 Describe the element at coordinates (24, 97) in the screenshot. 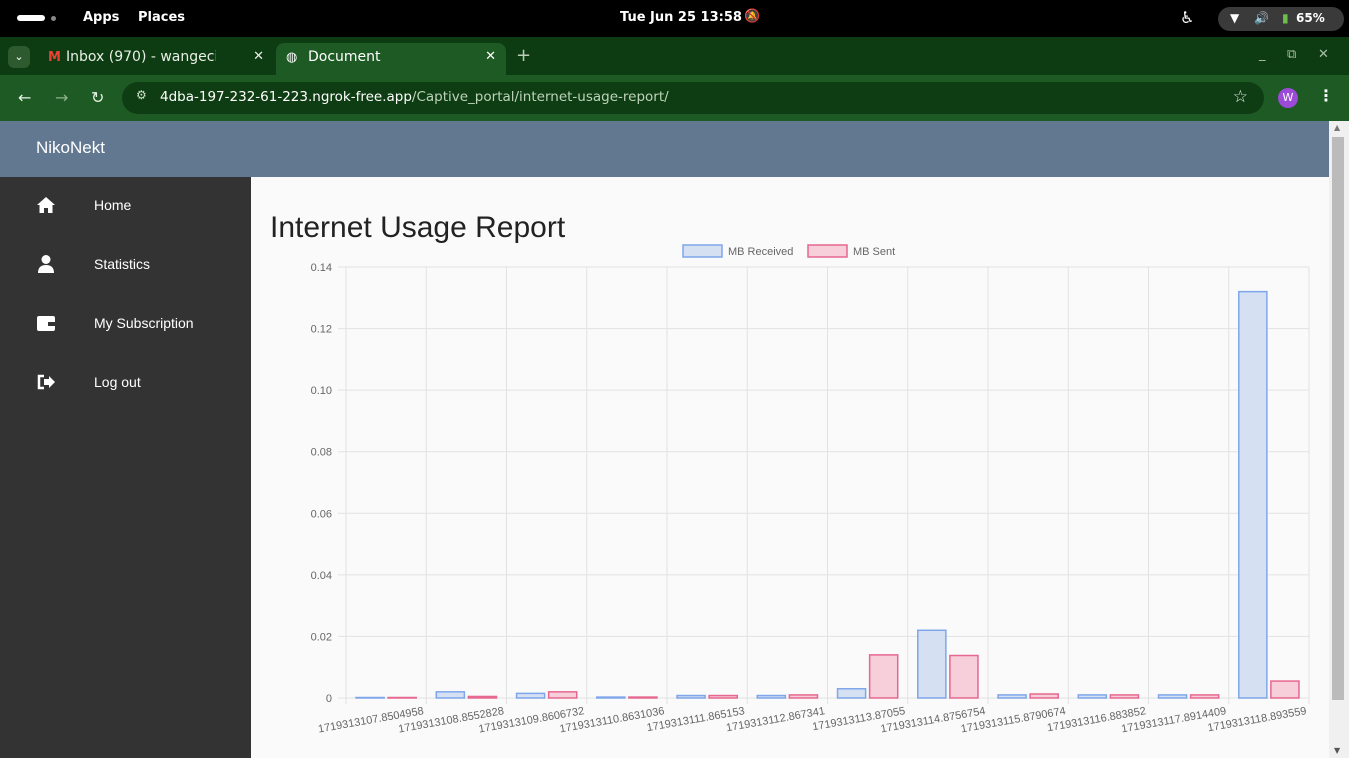

I see `back-arrow-icon: ←` at that location.